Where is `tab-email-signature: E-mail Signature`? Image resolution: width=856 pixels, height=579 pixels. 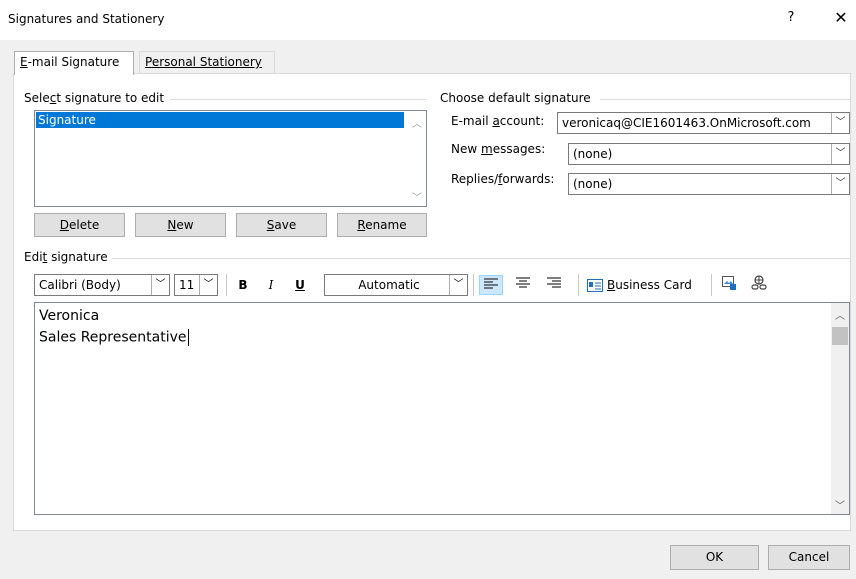
tab-email-signature: E-mail Signature is located at coordinates (74, 63).